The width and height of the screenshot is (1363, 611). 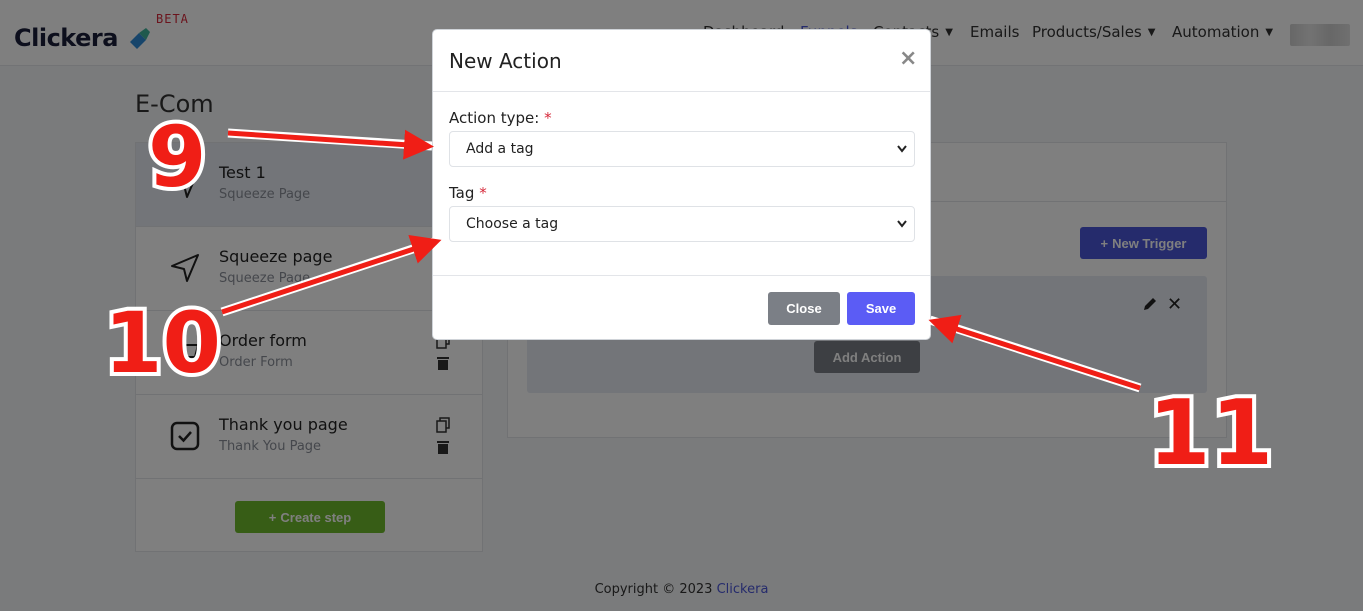 What do you see at coordinates (500, 118) in the screenshot?
I see `action-type-label: Action type: *` at bounding box center [500, 118].